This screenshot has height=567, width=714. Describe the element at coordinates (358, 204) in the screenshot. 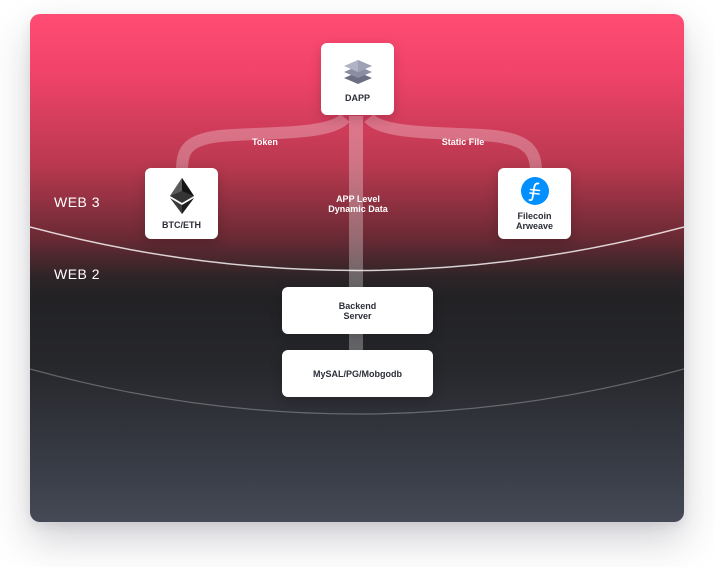

I see `app-level-flow-label: APP Level Dynamic Data` at that location.